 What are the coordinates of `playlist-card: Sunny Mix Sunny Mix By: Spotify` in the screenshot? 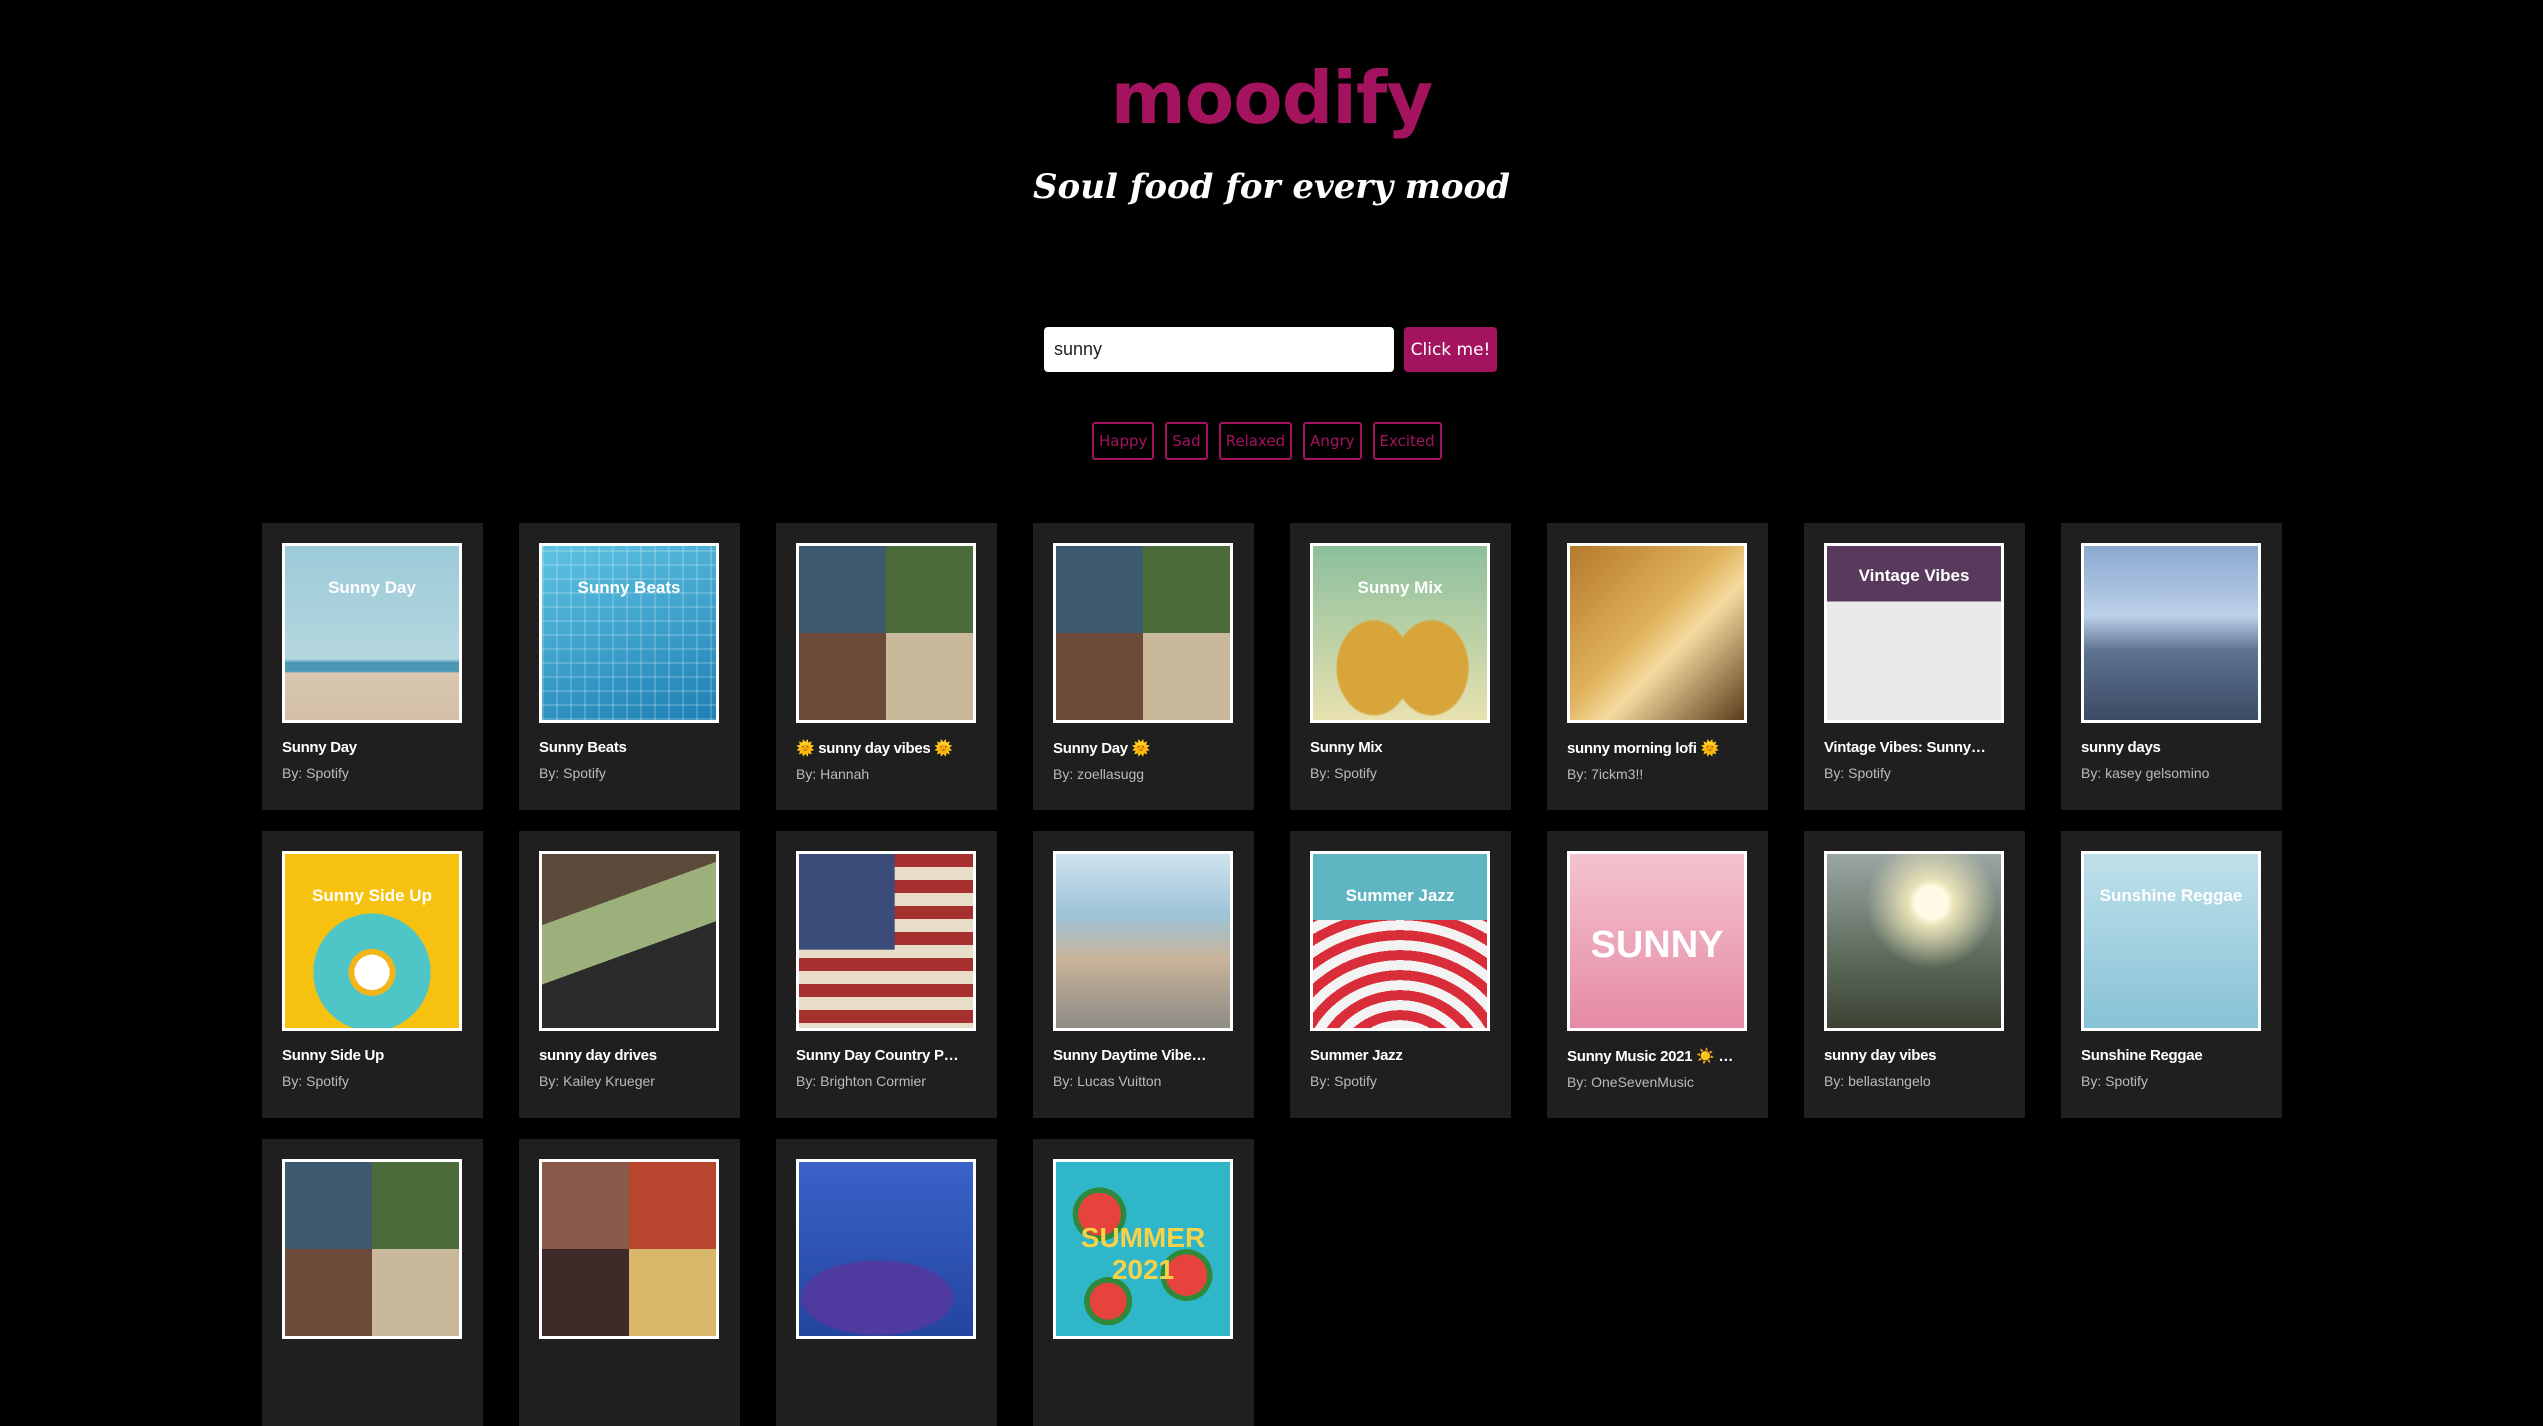 It's located at (1400, 666).